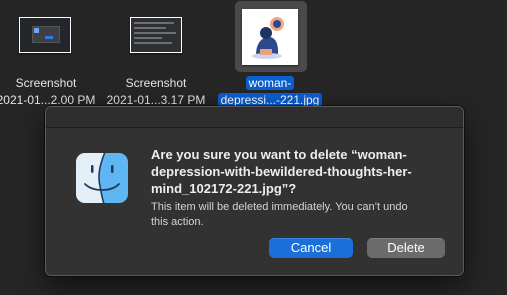 This screenshot has width=507, height=295. Describe the element at coordinates (311, 248) in the screenshot. I see `cancel-button: Cancel` at that location.